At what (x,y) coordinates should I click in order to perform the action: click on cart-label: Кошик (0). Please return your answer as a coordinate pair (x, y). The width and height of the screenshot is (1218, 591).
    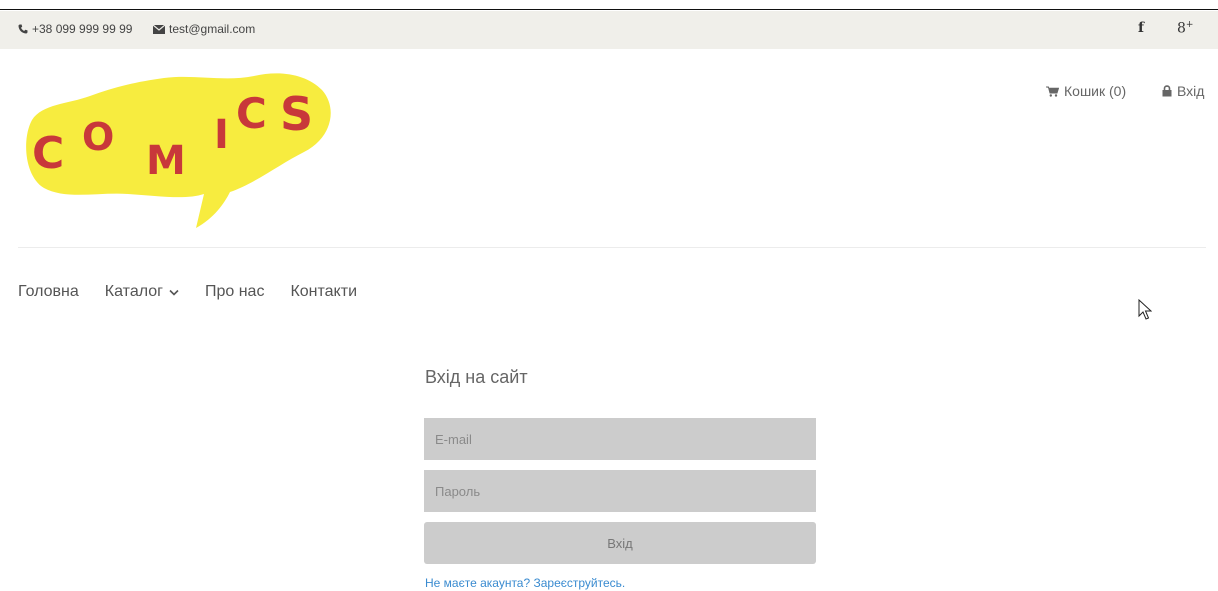
    Looking at the image, I should click on (1095, 91).